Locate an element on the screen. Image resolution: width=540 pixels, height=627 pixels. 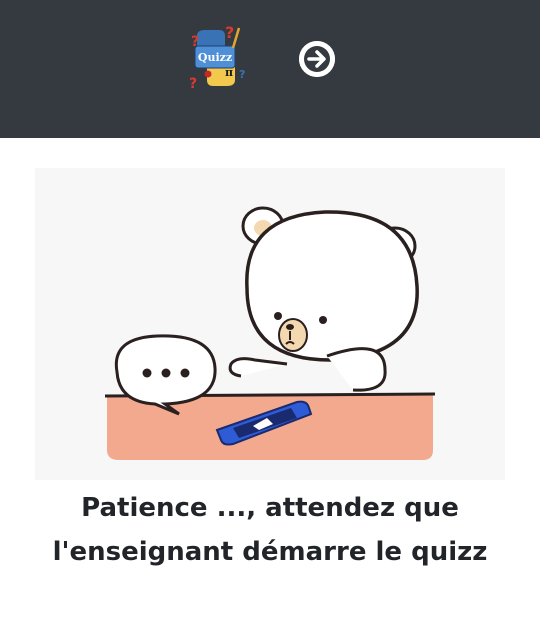
waiting-message-line-2: l'enseignant démarre le quizz is located at coordinates (270, 552).